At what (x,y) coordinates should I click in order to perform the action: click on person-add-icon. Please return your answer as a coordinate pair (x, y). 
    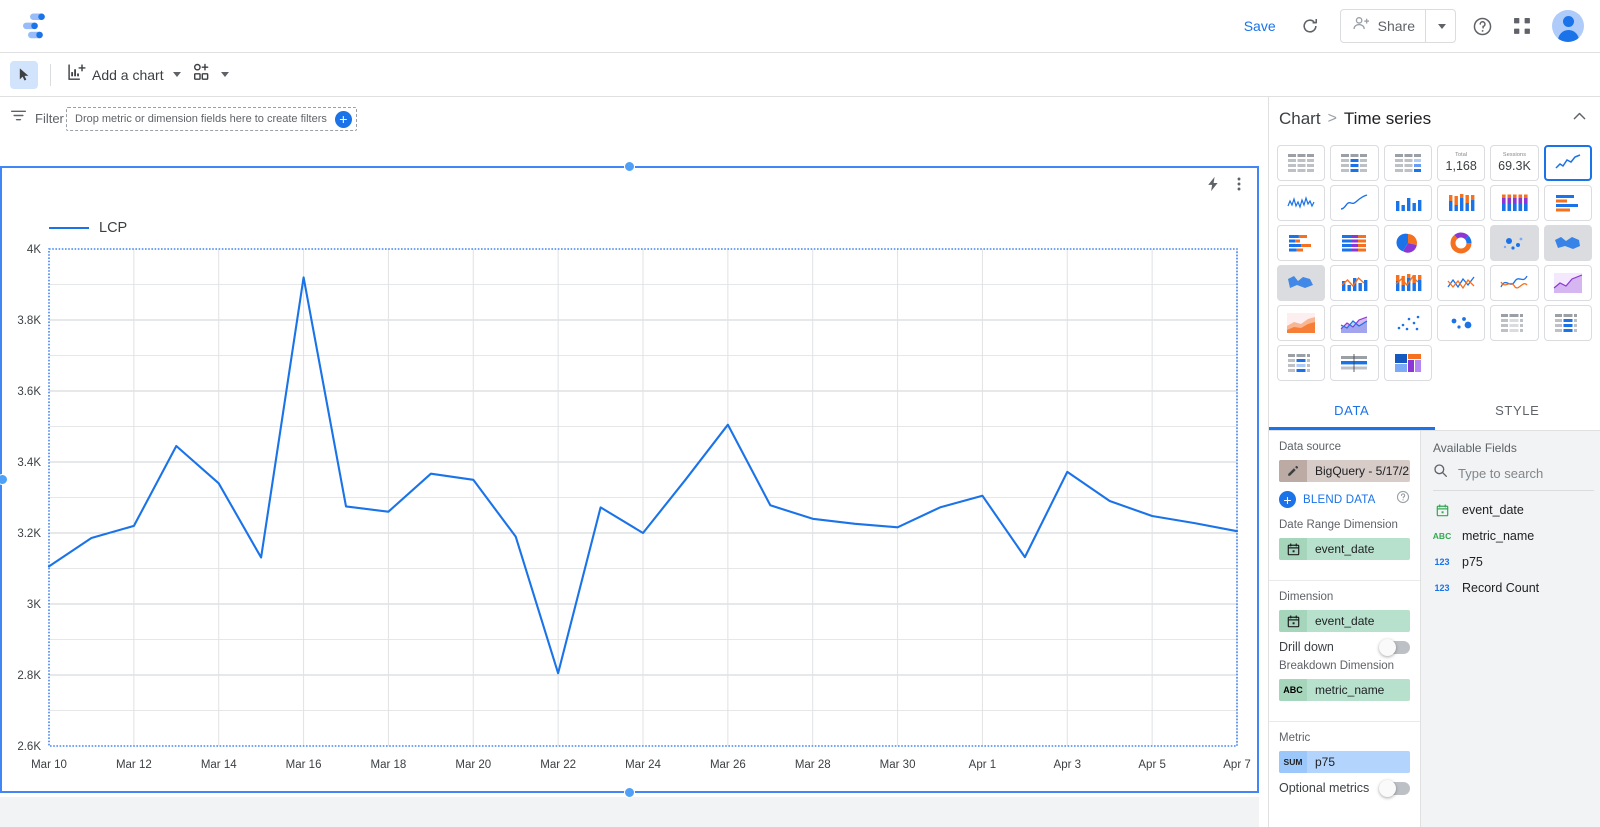
    Looking at the image, I should click on (1361, 26).